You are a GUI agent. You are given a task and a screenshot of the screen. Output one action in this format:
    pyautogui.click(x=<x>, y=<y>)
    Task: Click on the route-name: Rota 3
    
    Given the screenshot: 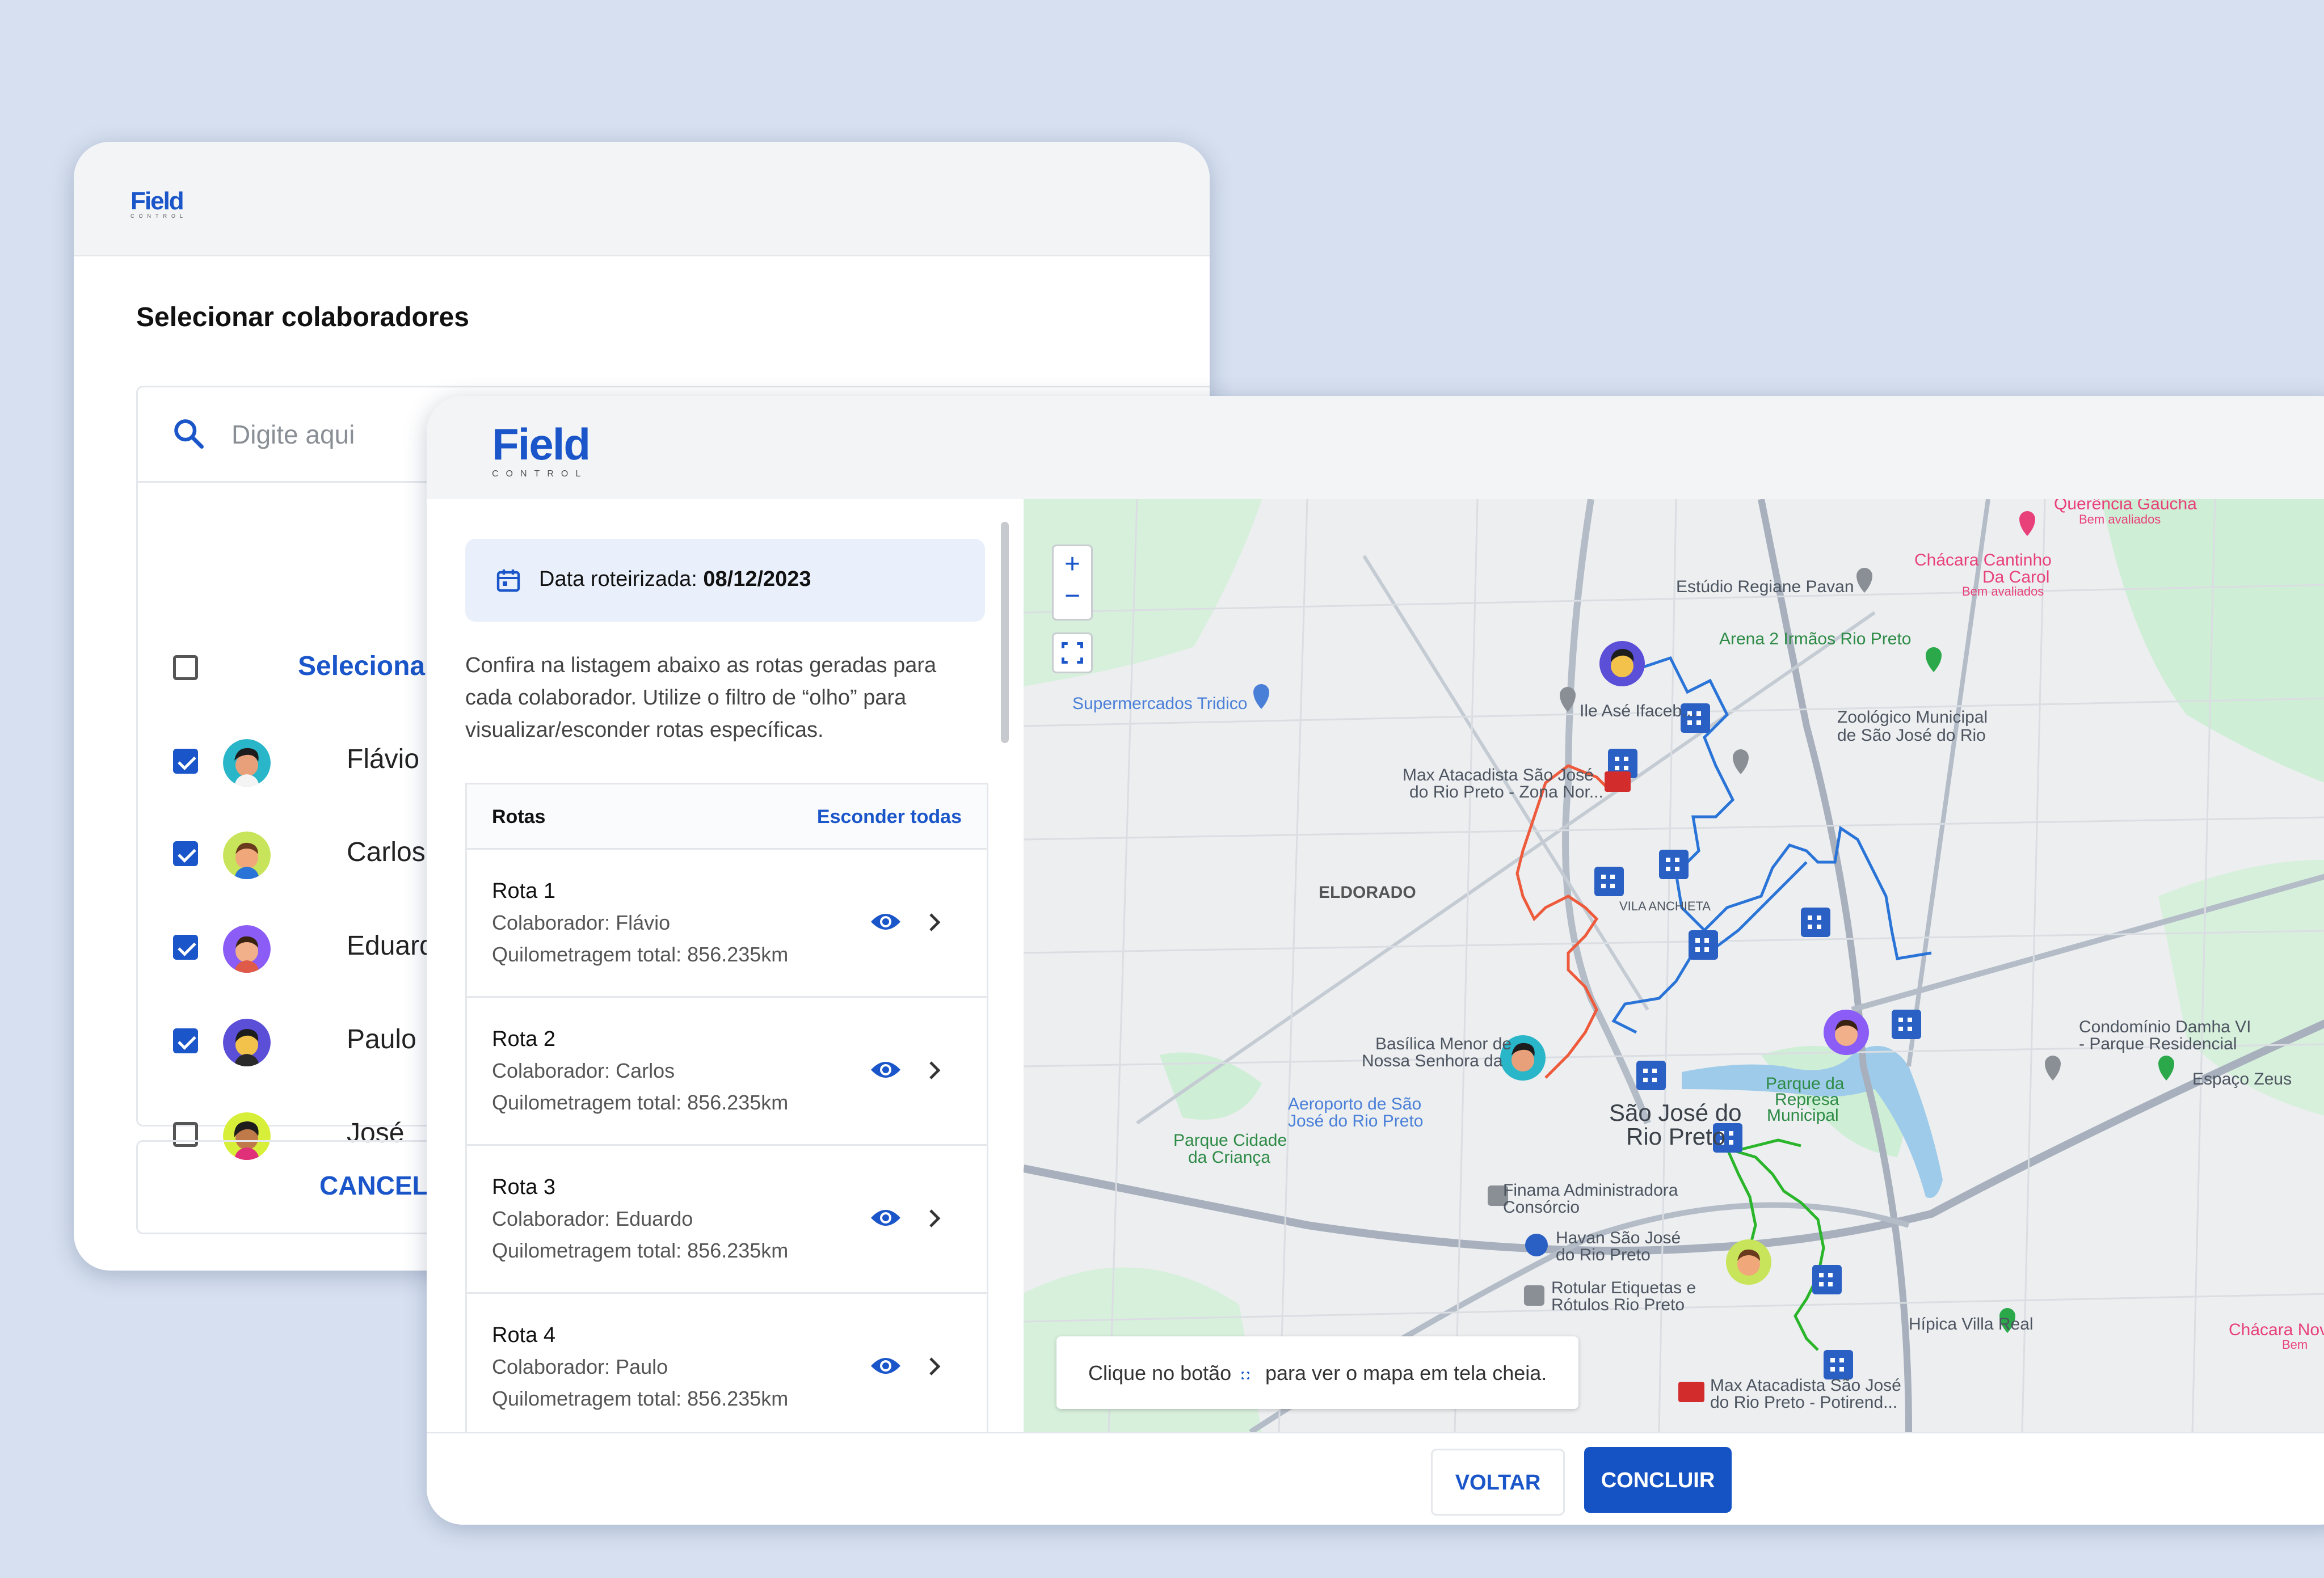 What is the action you would take?
    pyautogui.click(x=523, y=1187)
    